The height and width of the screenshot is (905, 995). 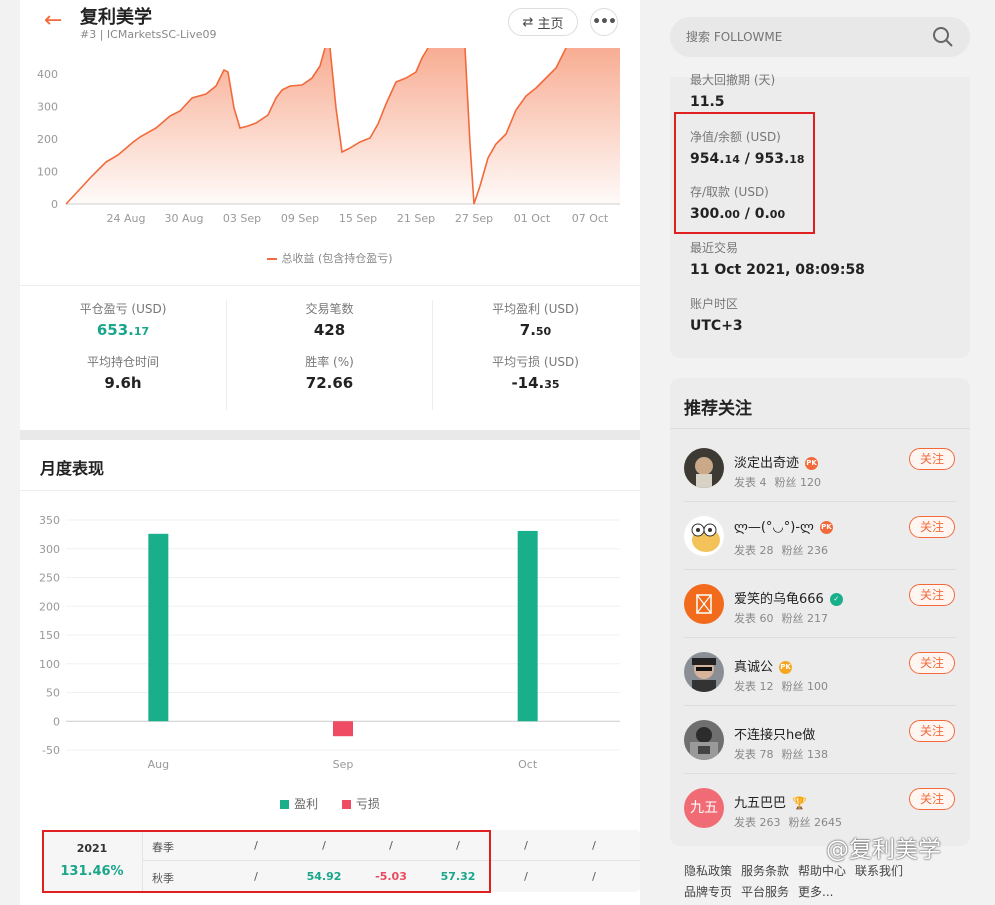 I want to click on list-item: ლ—(°◡°)-ლ PK 发表 28 粉丝 236 关注, so click(x=820, y=536).